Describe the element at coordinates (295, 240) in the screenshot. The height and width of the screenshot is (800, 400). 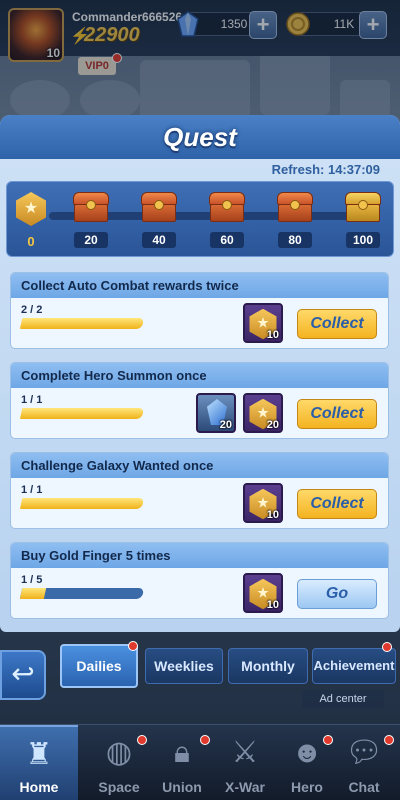
I see `milestone-label: 80` at that location.